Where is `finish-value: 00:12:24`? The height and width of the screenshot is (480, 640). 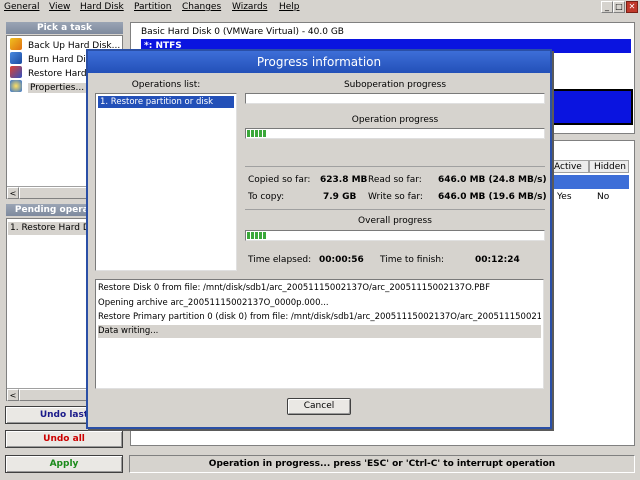 finish-value: 00:12:24 is located at coordinates (497, 260).